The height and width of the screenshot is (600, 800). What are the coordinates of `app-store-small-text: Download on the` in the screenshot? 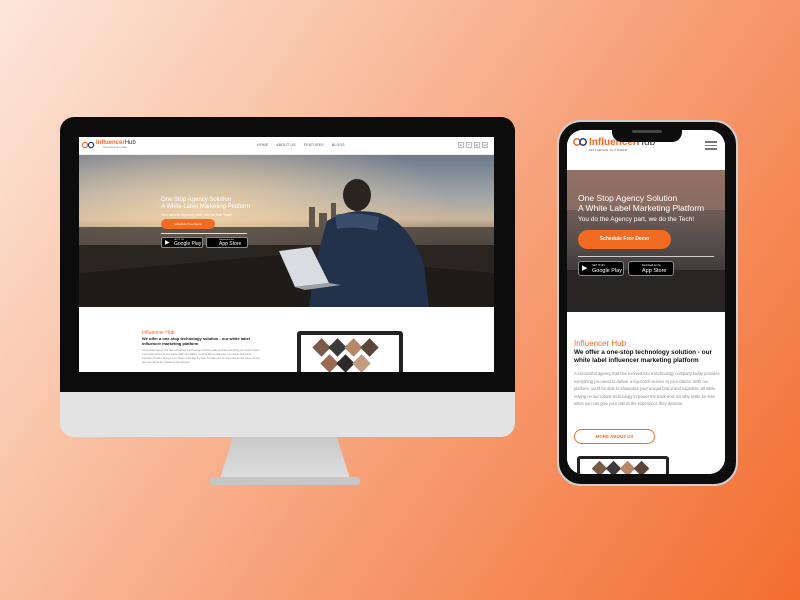 It's located at (651, 265).